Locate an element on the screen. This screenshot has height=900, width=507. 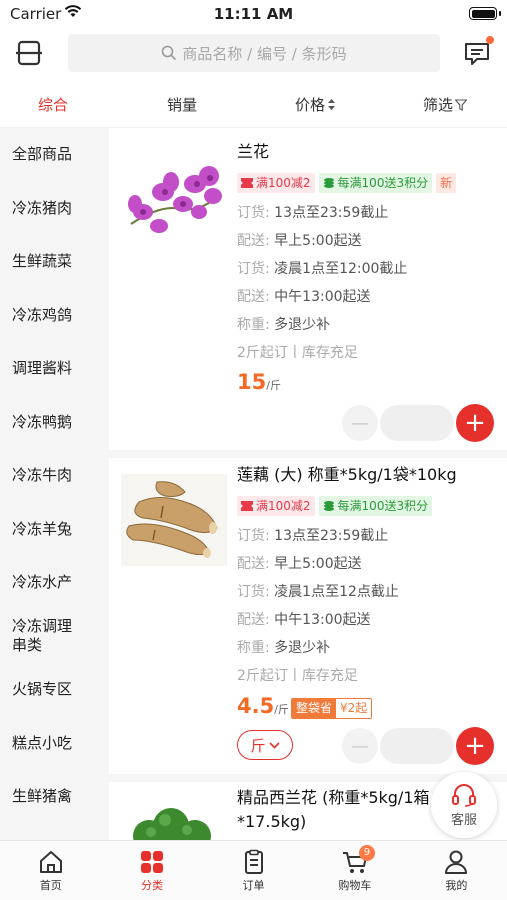
category-item: 生鲜猪禽 is located at coordinates (54, 797).